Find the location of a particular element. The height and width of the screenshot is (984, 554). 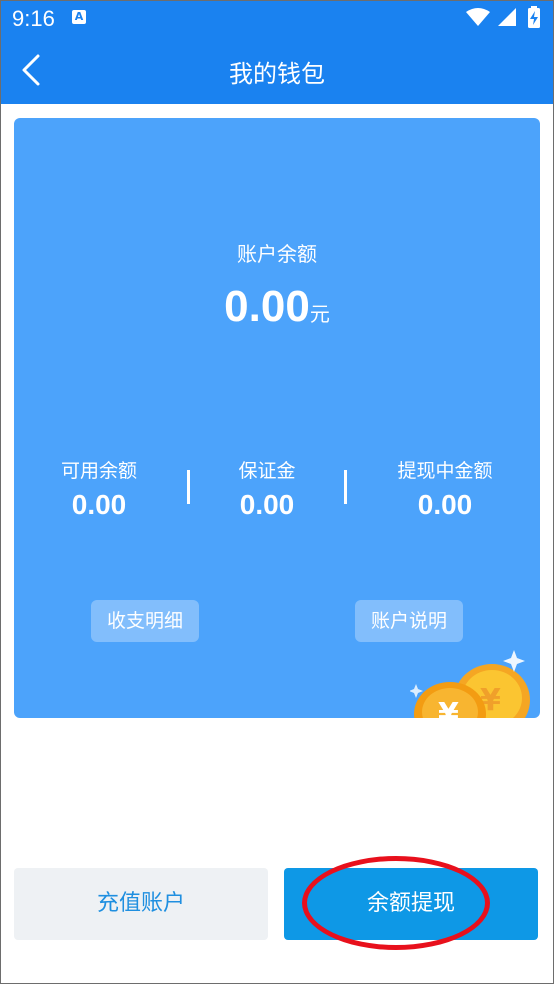

header: 9:16 A 我的钱包 is located at coordinates (277, 52).